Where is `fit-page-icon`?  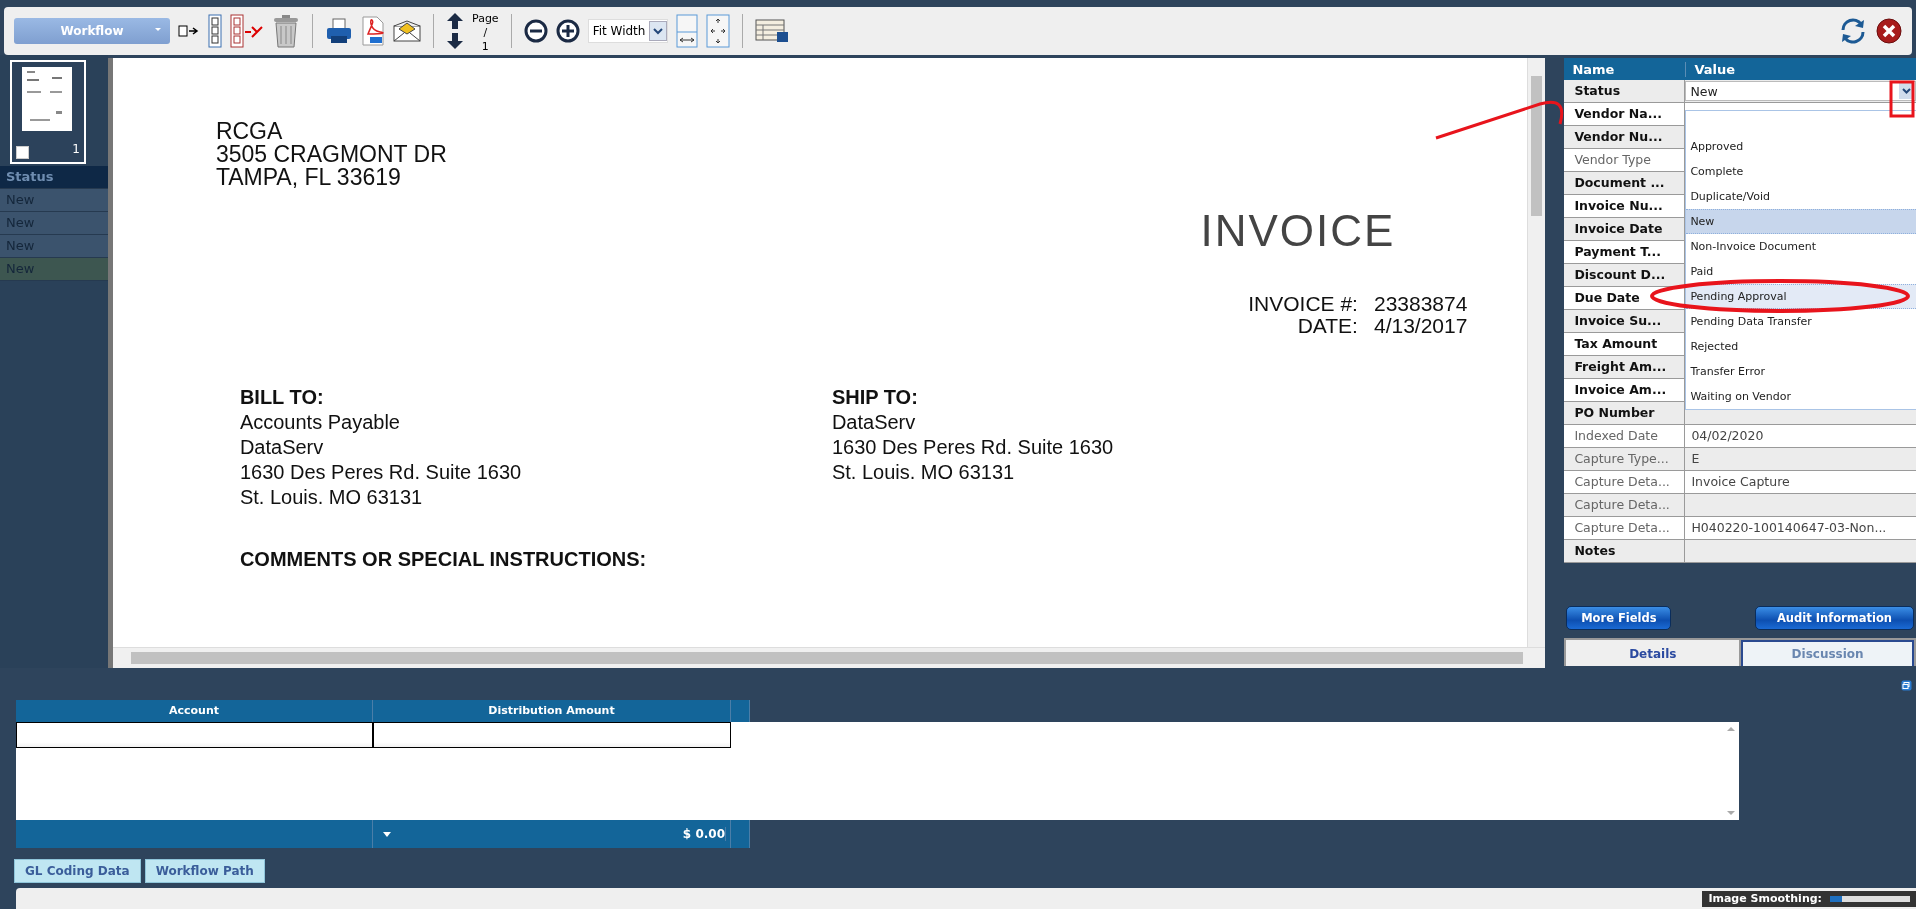 fit-page-icon is located at coordinates (718, 31).